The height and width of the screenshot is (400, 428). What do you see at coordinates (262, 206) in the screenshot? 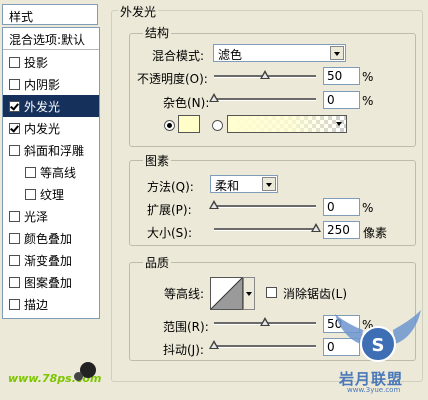
I see `spread-slider` at bounding box center [262, 206].